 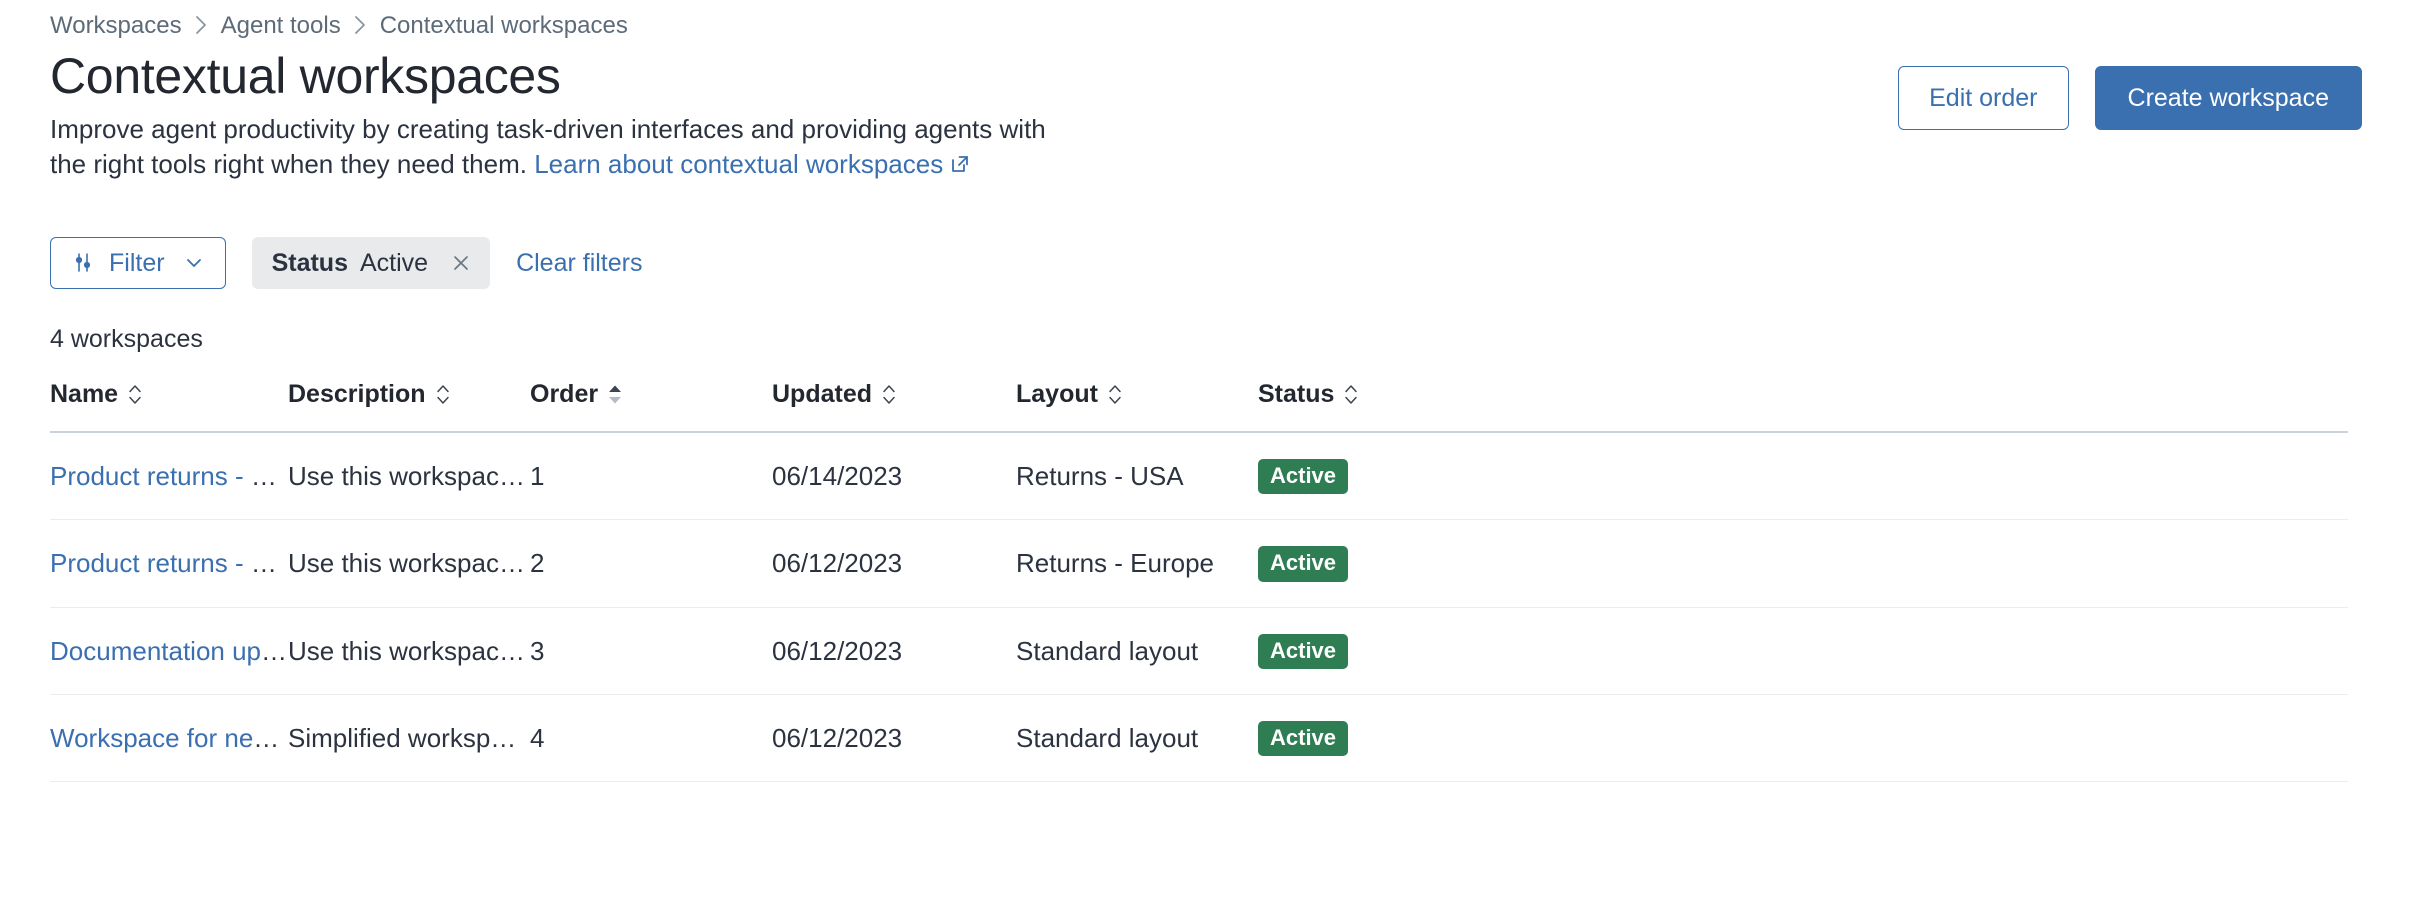 I want to click on cell-order: 1, so click(x=651, y=476).